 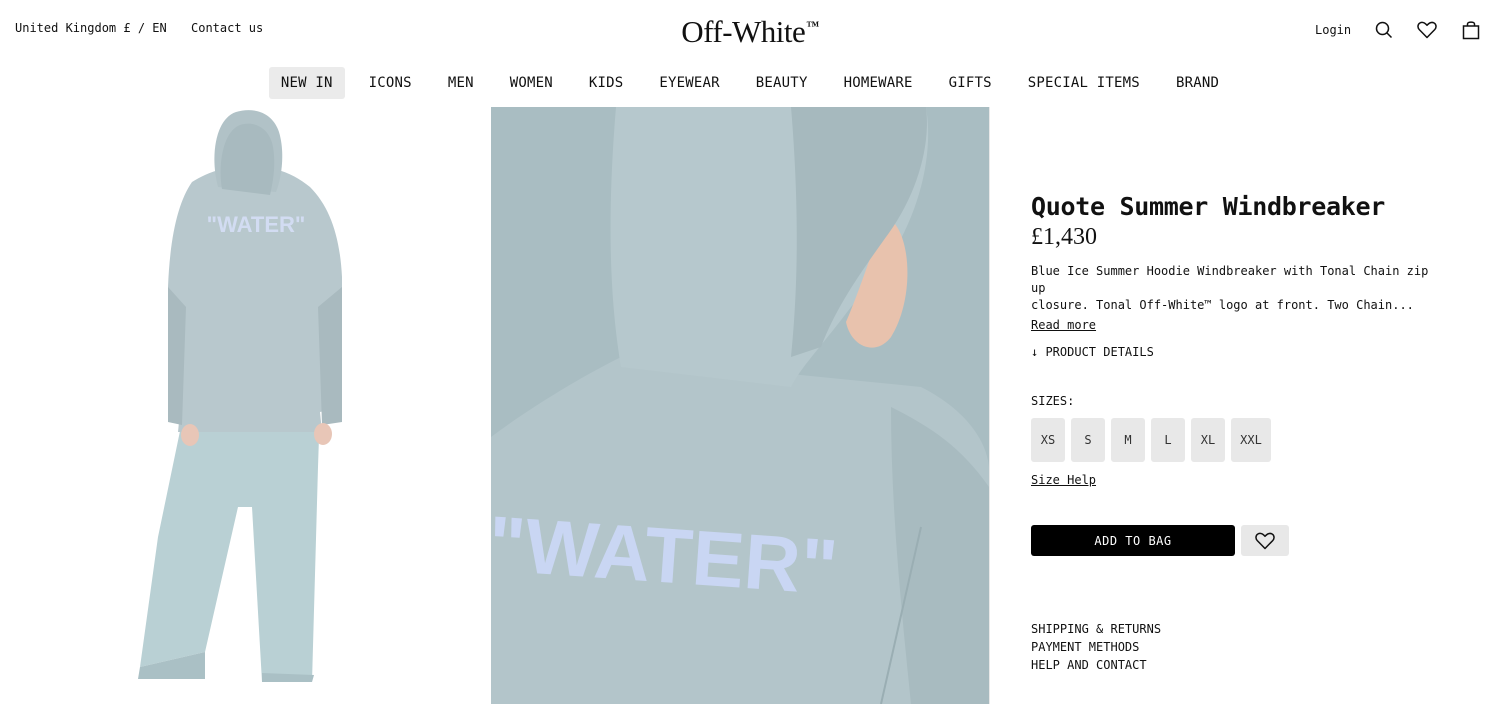 What do you see at coordinates (812, 25) in the screenshot?
I see `logo-tm: ™` at bounding box center [812, 25].